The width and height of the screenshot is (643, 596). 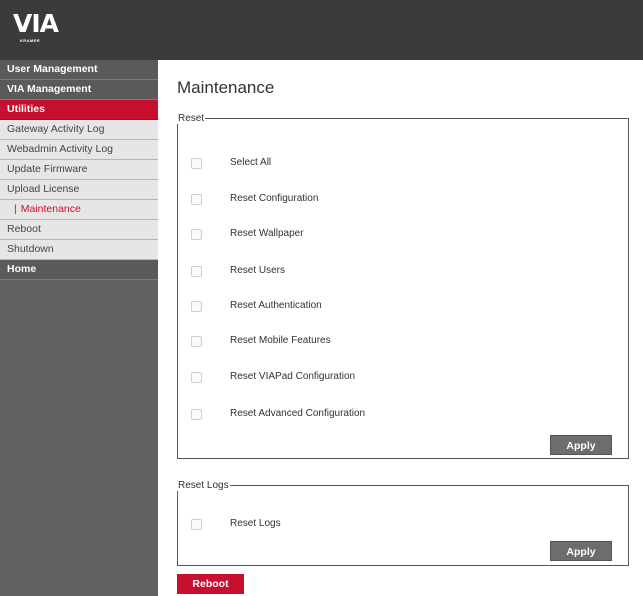 I want to click on select-all-checkbox, so click(x=196, y=163).